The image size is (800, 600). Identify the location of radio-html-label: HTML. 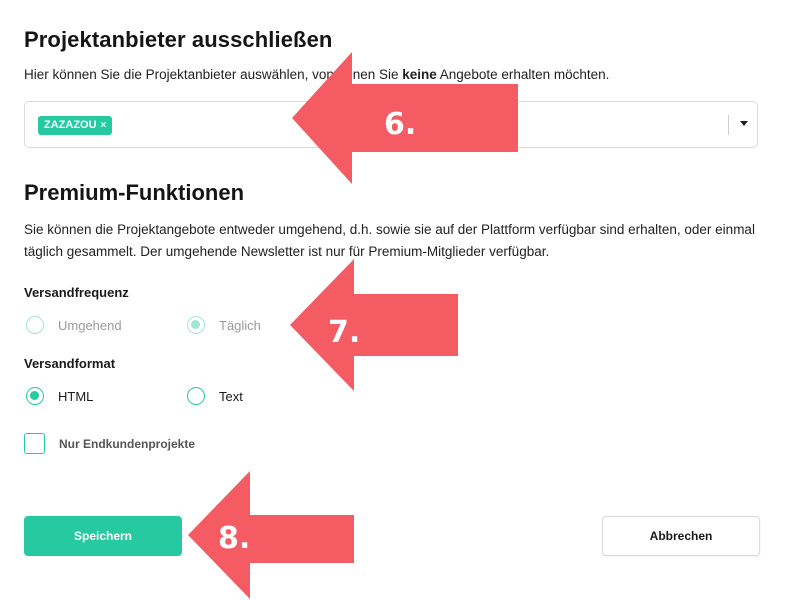
(76, 396).